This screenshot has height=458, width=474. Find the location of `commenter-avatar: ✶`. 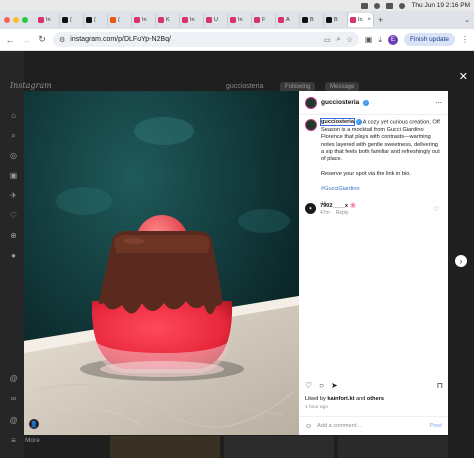

commenter-avatar: ✶ is located at coordinates (310, 208).